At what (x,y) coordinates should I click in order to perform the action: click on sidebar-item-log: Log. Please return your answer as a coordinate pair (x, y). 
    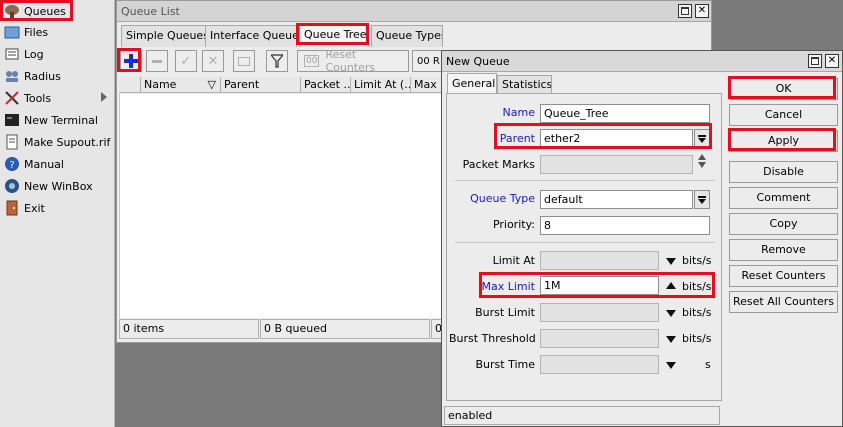
    Looking at the image, I should click on (57, 54).